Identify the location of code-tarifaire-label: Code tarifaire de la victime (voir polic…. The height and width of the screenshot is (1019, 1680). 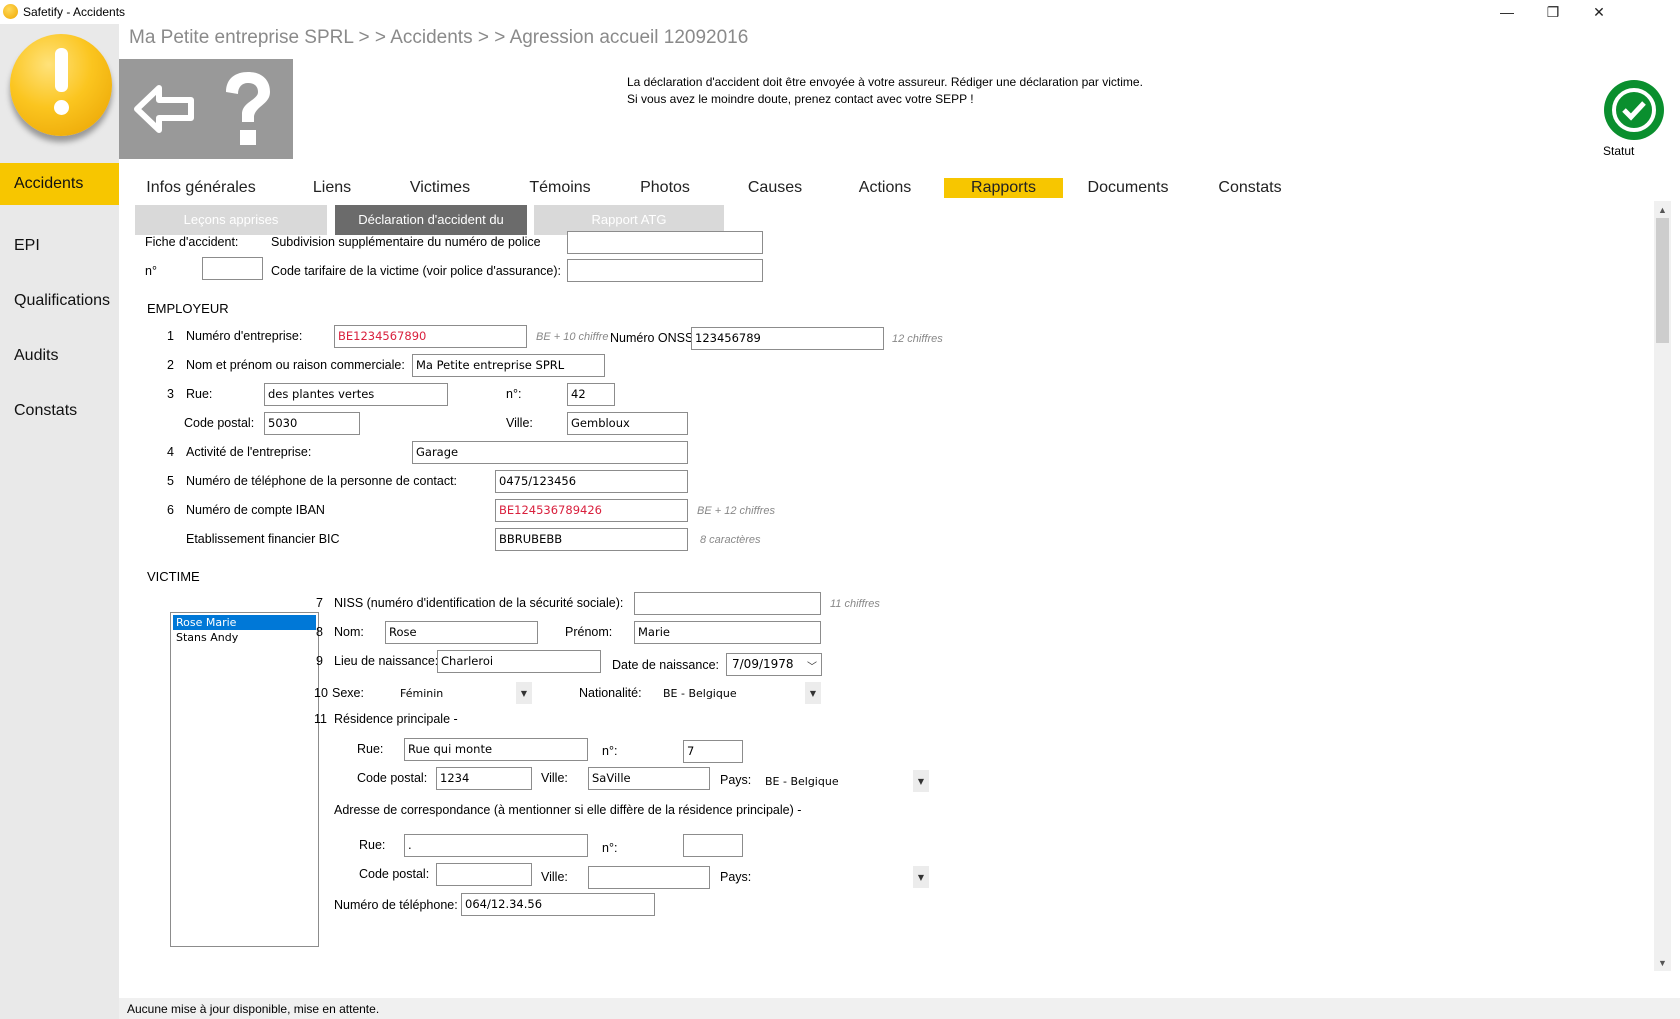
(416, 271).